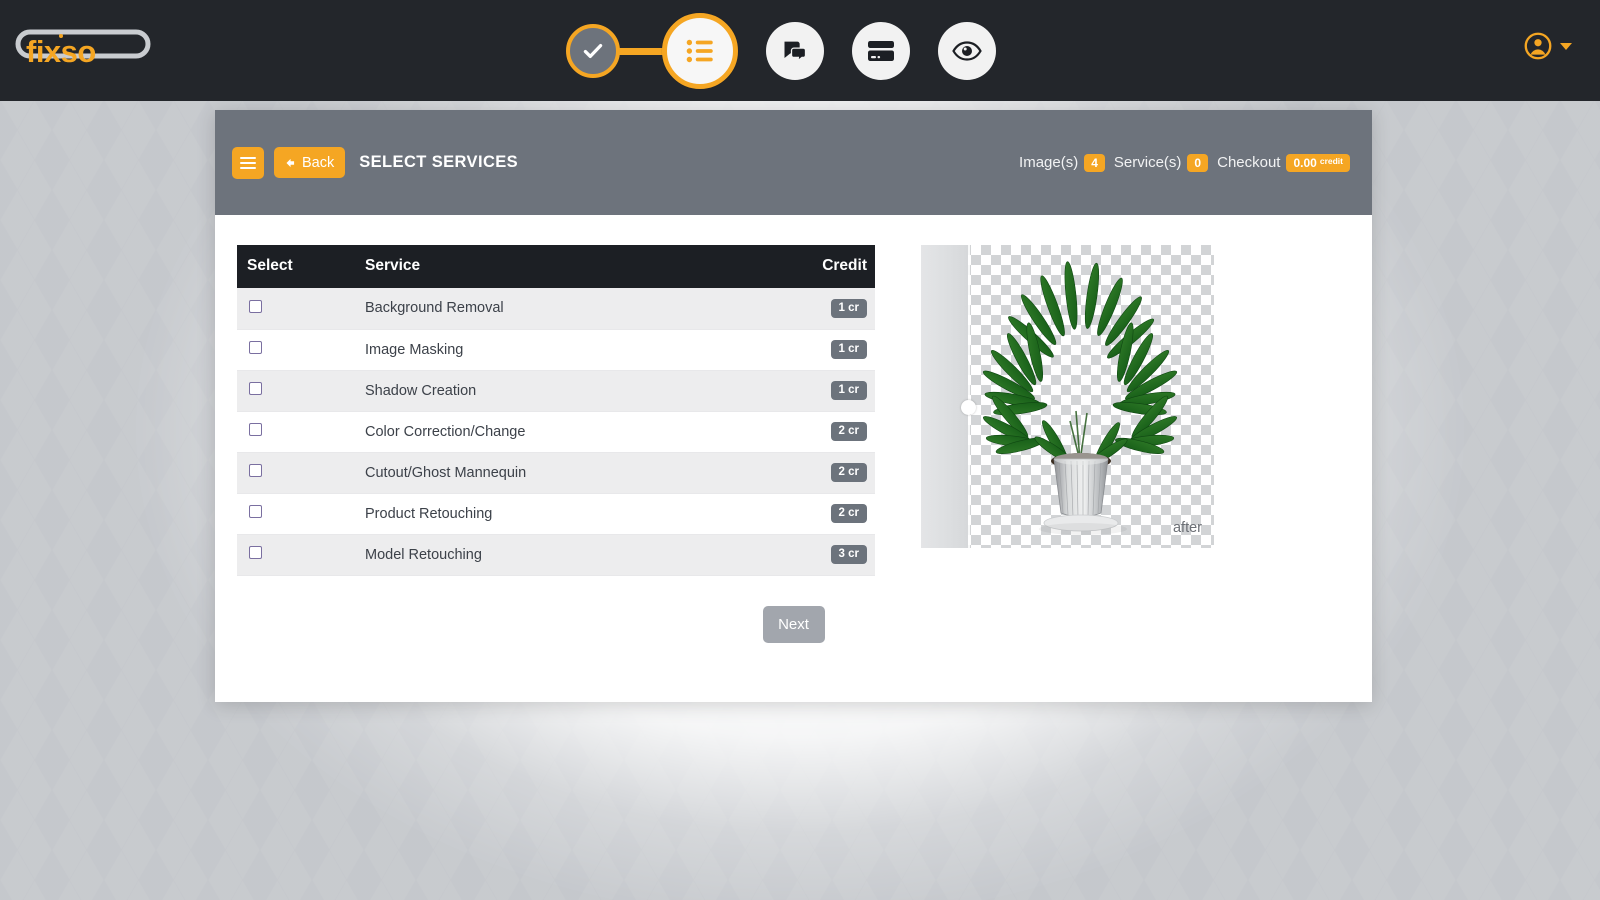 The width and height of the screenshot is (1600, 900). What do you see at coordinates (556, 513) in the screenshot?
I see `table-row: Product Retouching 2 cr` at bounding box center [556, 513].